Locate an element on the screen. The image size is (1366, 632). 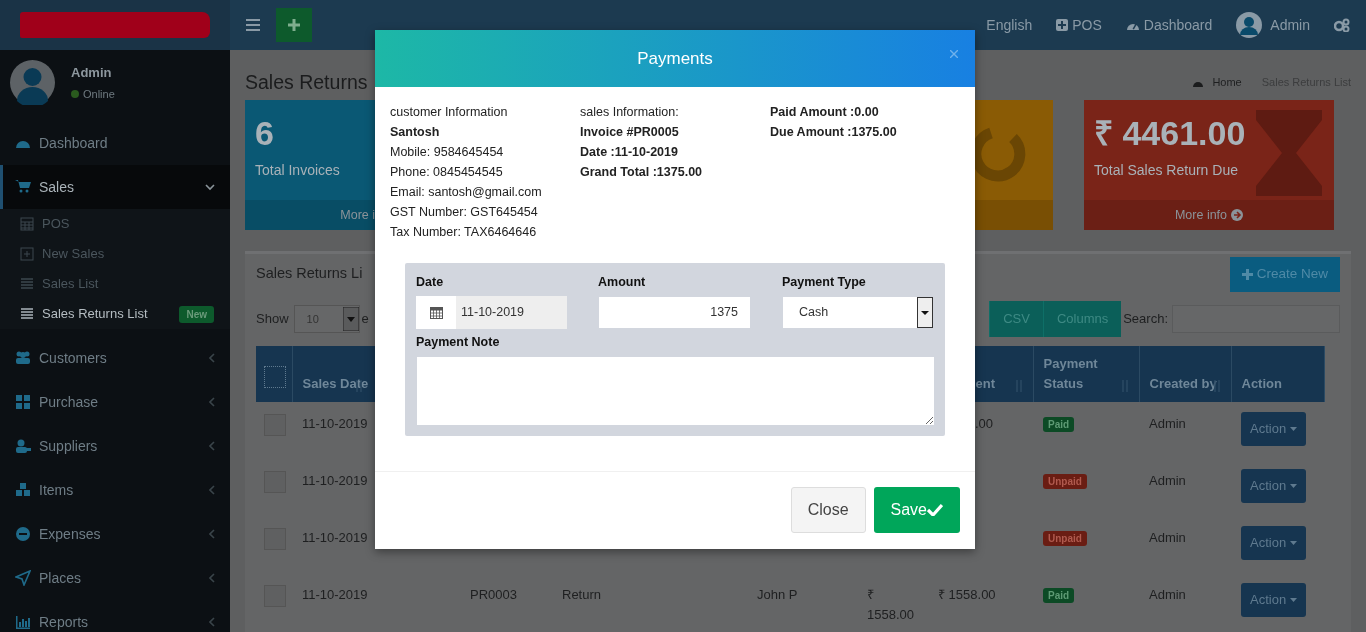
amount-field: 1375 is located at coordinates (674, 312).